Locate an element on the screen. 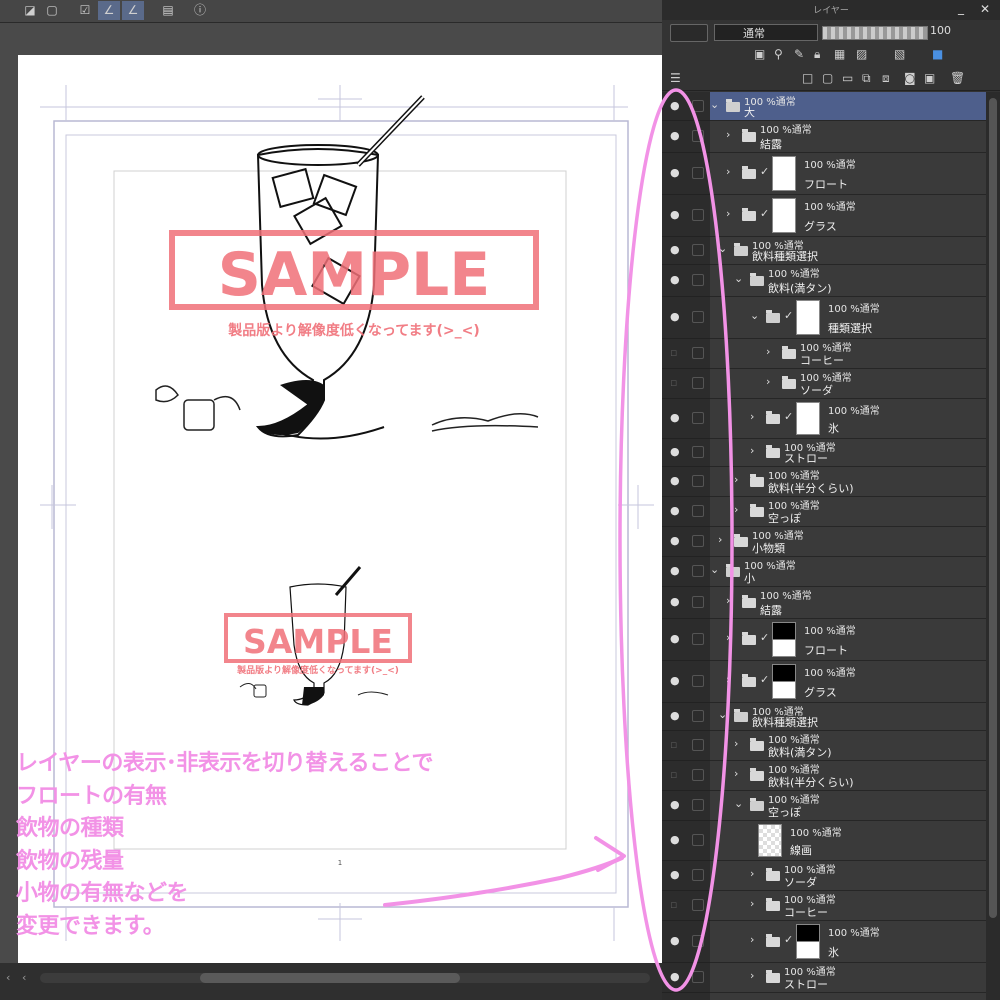 Image resolution: width=1000 pixels, height=1000 pixels. help-icon: ⓘ is located at coordinates (200, 10).